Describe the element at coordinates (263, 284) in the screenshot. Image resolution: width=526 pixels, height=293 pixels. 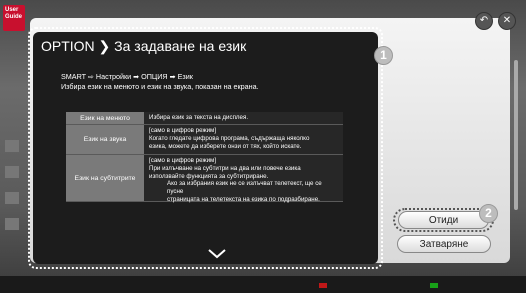
I see `bottom-bar` at that location.